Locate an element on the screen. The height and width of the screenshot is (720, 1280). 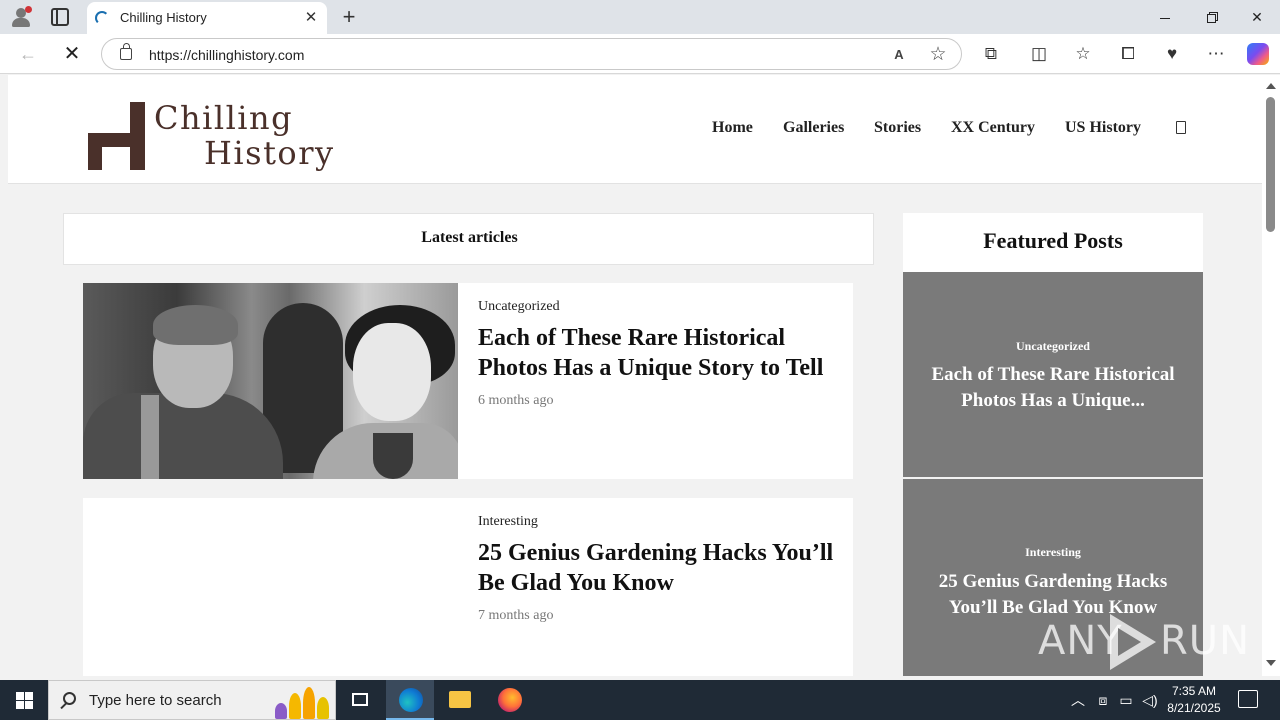
tray-overflow-chevron-icon: ︿ is located at coordinates (1078, 700).